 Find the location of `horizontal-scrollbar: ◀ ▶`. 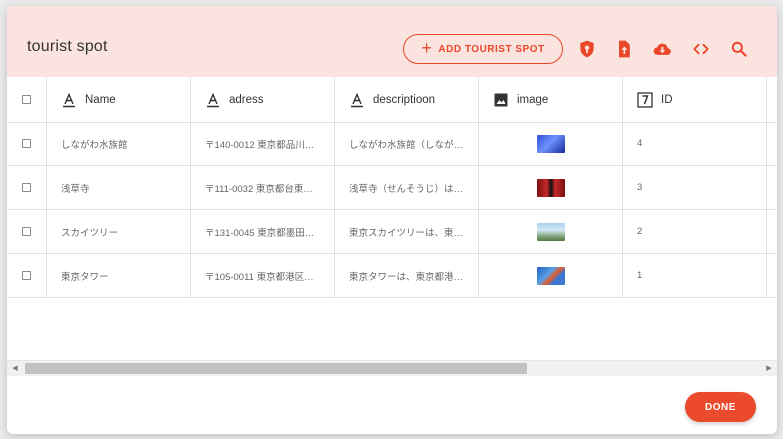

horizontal-scrollbar: ◀ ▶ is located at coordinates (392, 368).